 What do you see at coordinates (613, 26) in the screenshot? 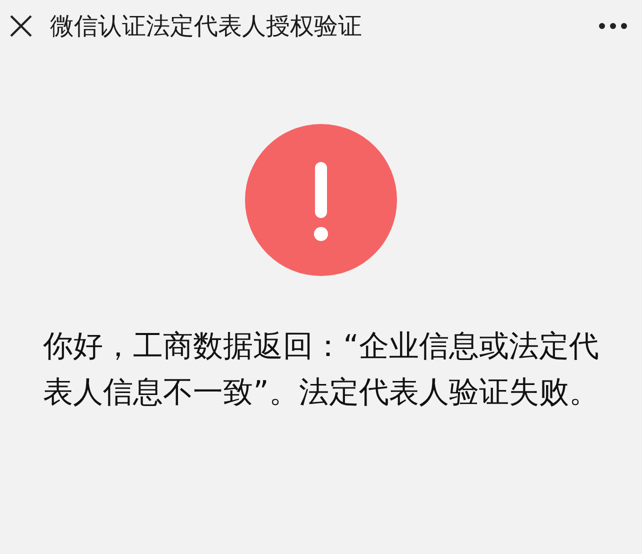
I see `more-icon` at bounding box center [613, 26].